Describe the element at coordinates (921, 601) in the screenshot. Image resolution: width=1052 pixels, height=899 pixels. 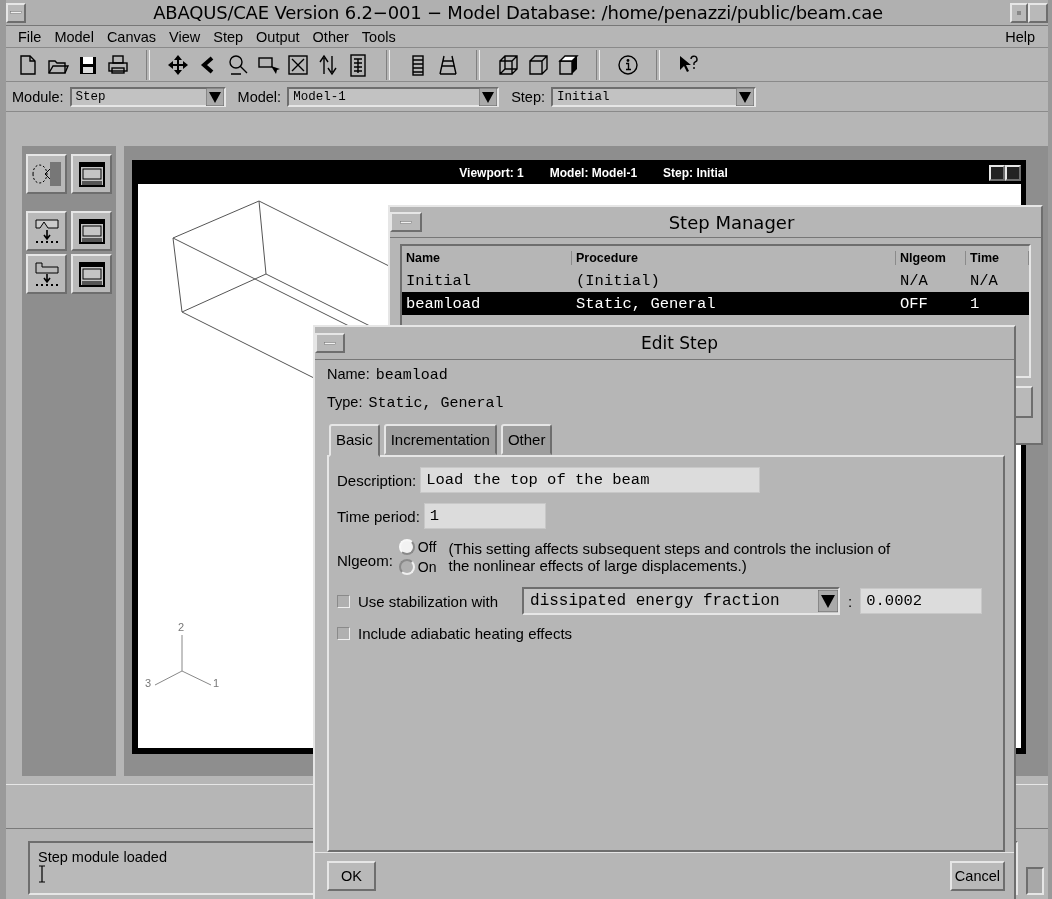
I see `stabilization-value-field: 0.0002` at that location.